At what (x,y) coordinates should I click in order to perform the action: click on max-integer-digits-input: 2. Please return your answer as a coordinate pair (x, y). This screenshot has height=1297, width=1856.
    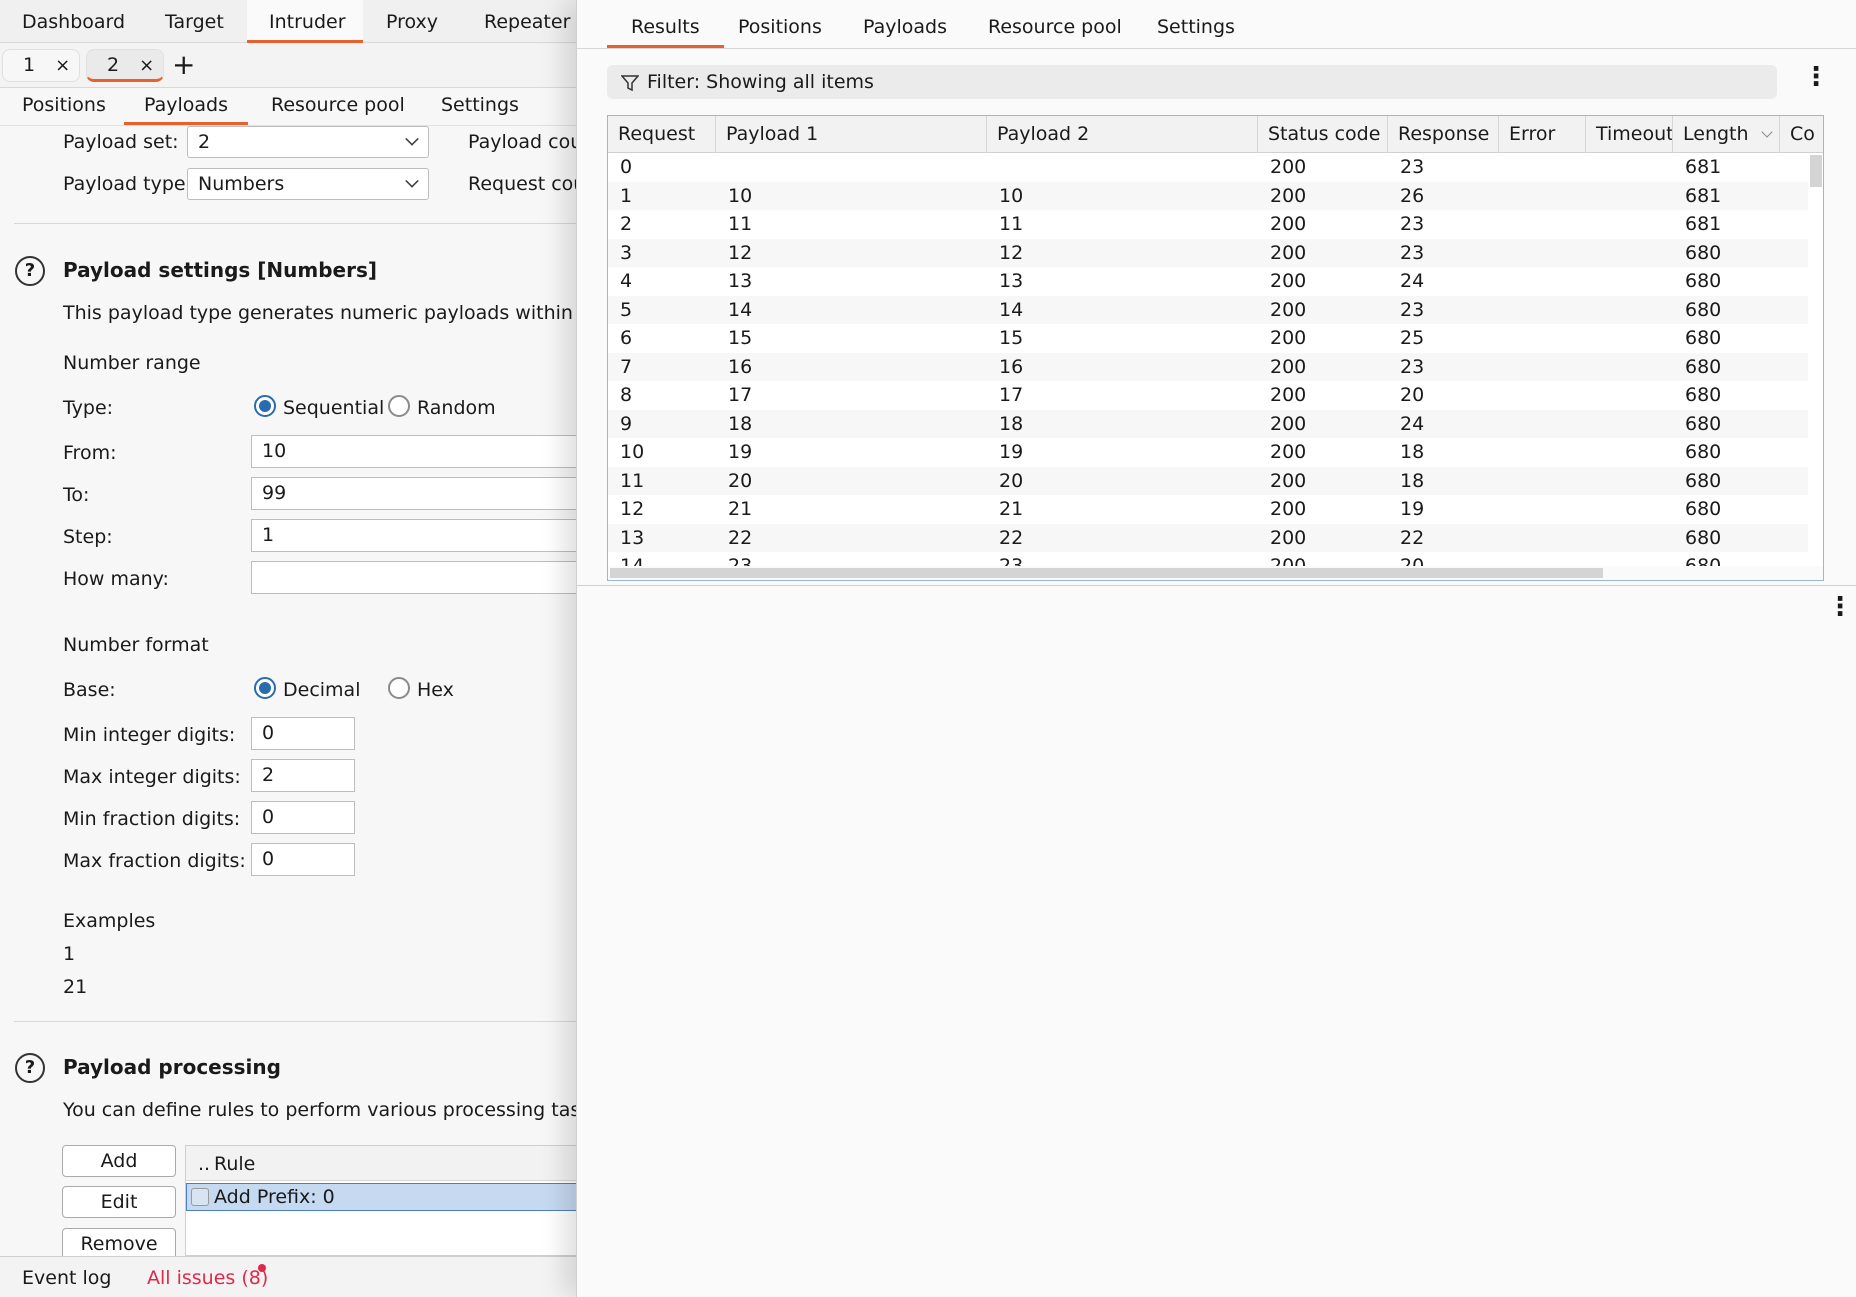
    Looking at the image, I should click on (303, 775).